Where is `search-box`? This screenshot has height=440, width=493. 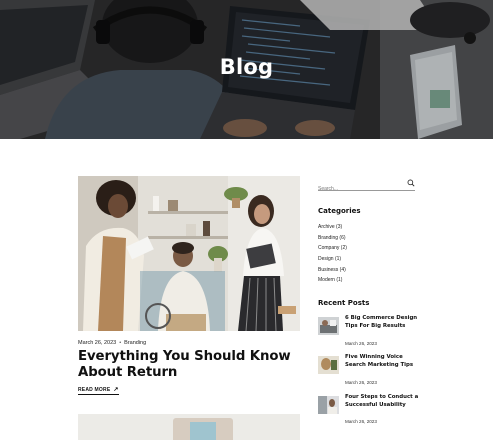
search-box is located at coordinates (366, 186).